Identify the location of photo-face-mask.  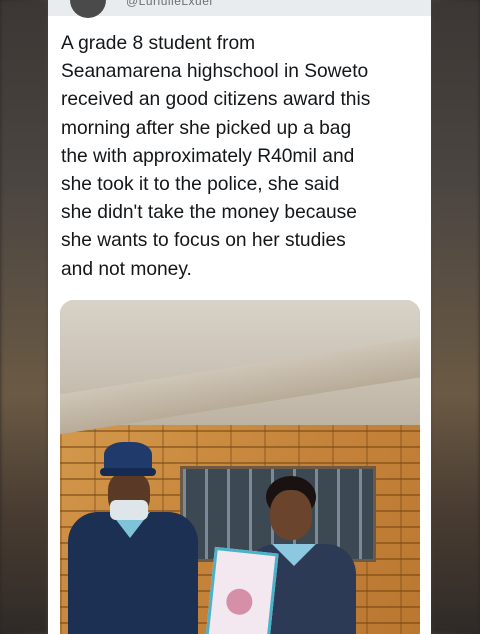
(129, 510).